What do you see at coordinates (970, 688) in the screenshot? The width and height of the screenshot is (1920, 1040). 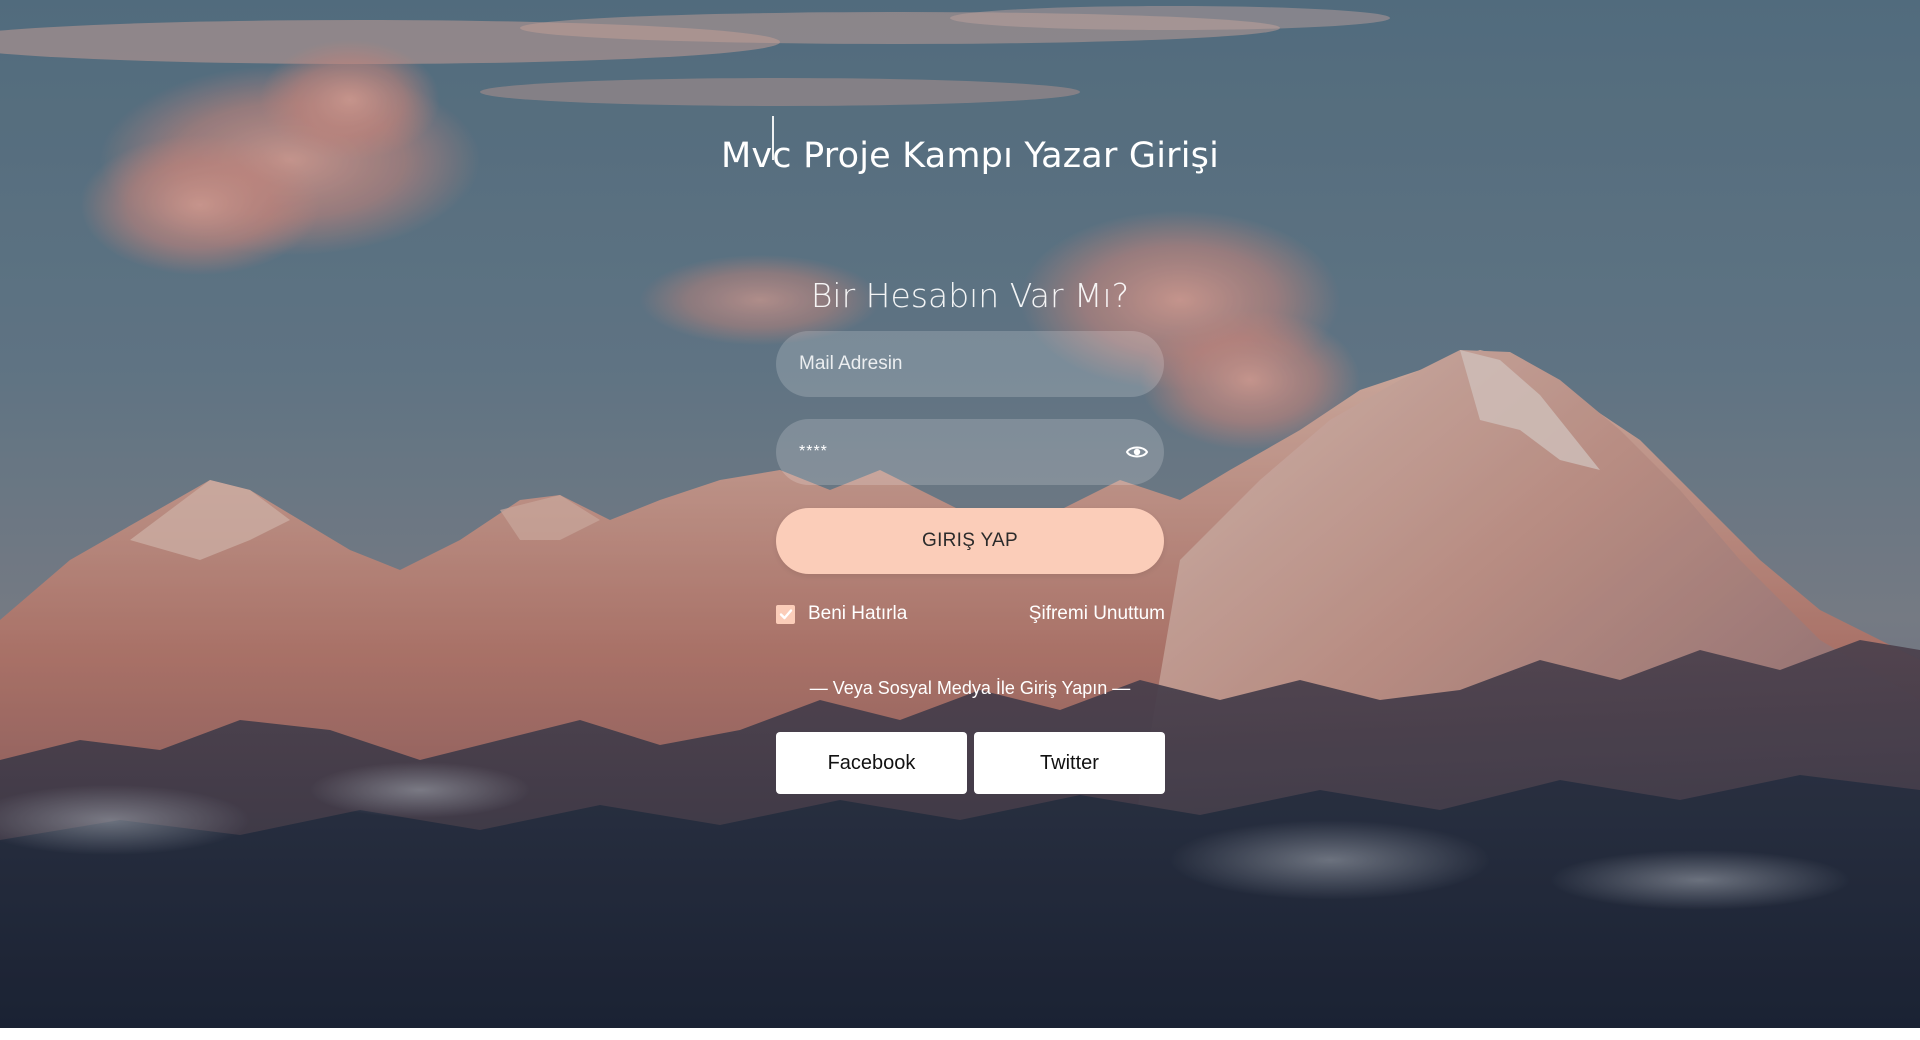 I see `social-login-divider: — Veya Sosyal Medya İle Giriş Yapın —` at bounding box center [970, 688].